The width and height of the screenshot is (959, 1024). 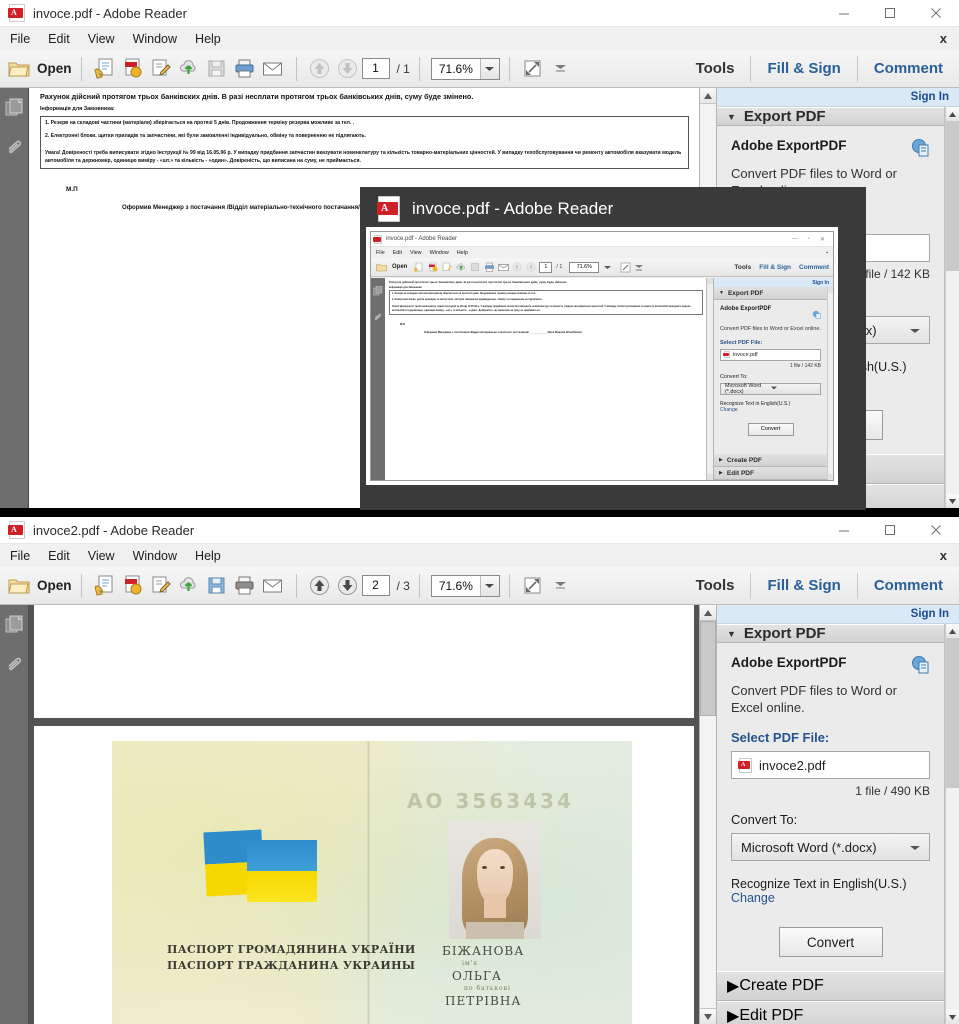 What do you see at coordinates (715, 68) in the screenshot?
I see `tools-button: Tools` at bounding box center [715, 68].